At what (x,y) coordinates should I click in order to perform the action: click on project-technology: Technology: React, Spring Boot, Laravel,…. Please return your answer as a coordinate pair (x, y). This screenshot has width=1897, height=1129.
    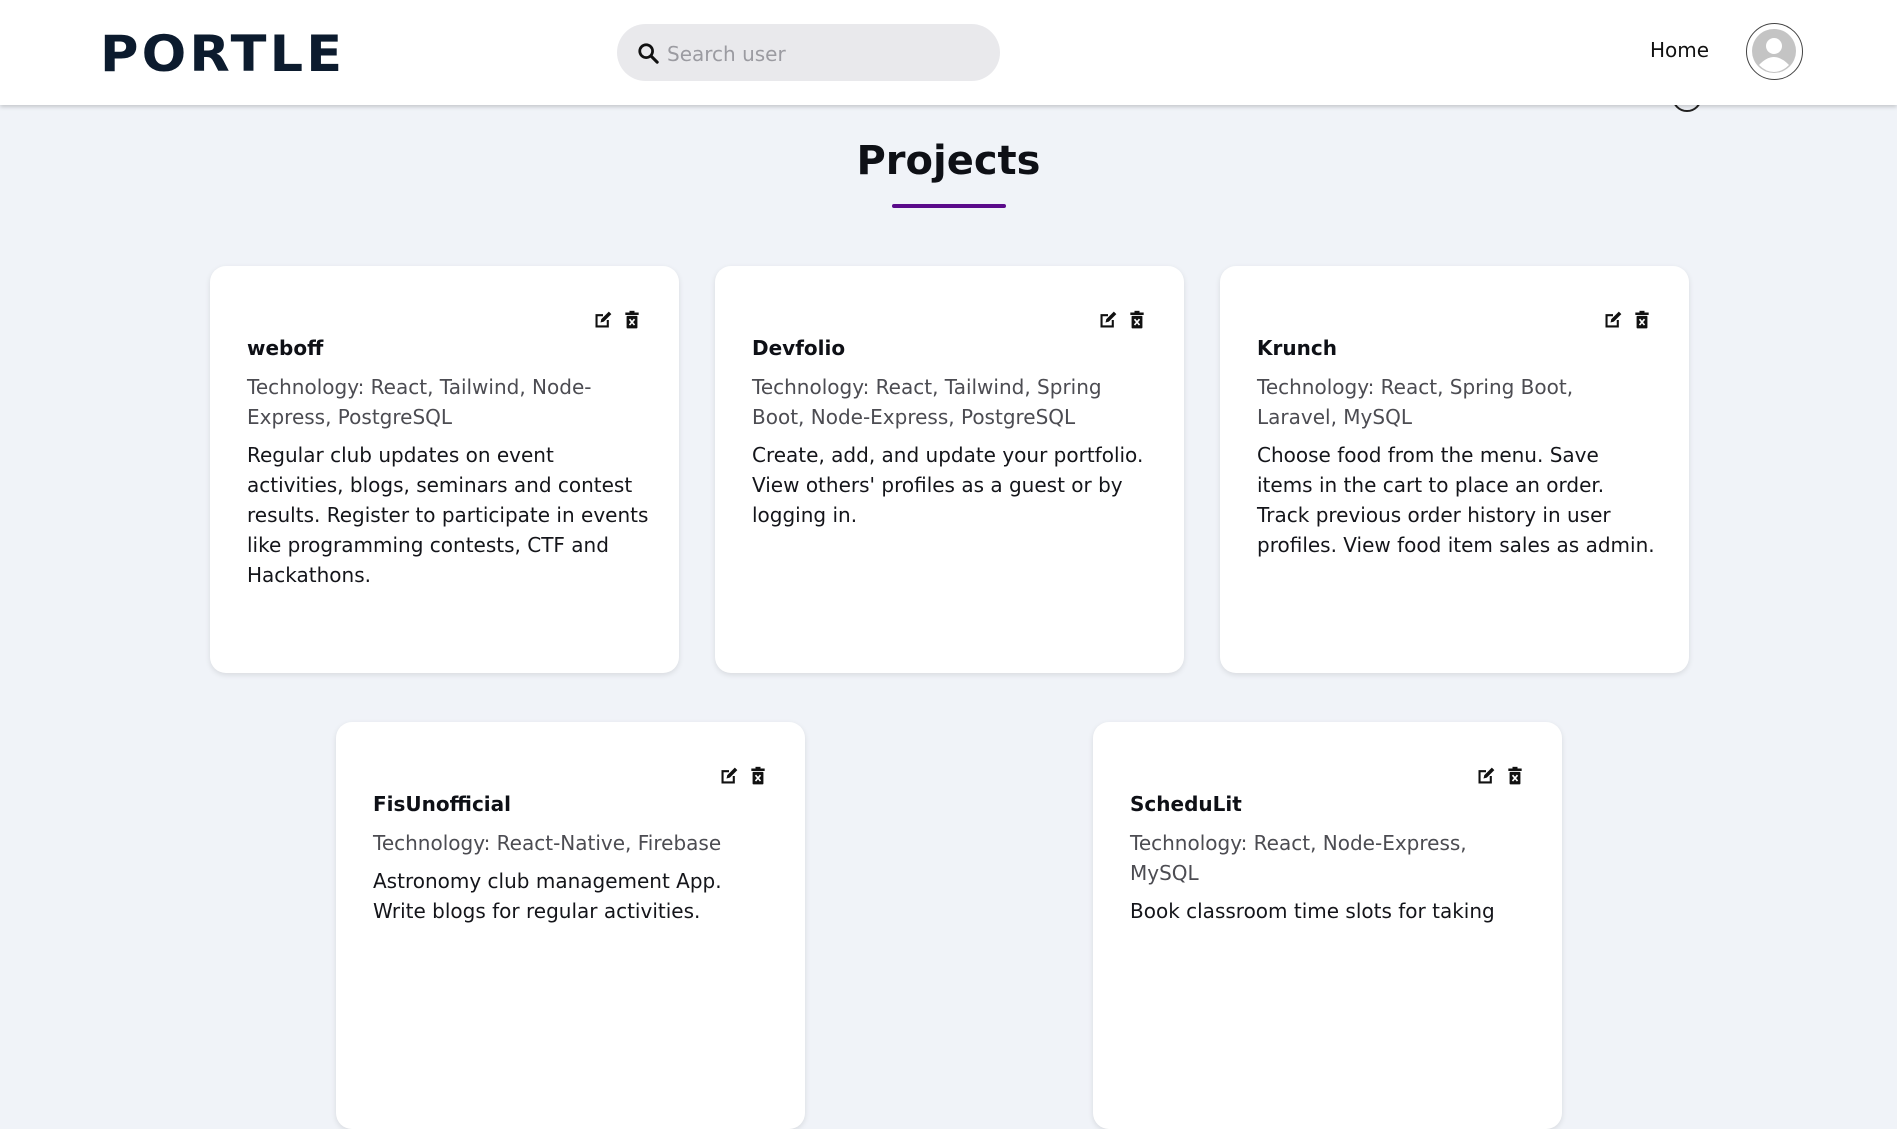
    Looking at the image, I should click on (1415, 402).